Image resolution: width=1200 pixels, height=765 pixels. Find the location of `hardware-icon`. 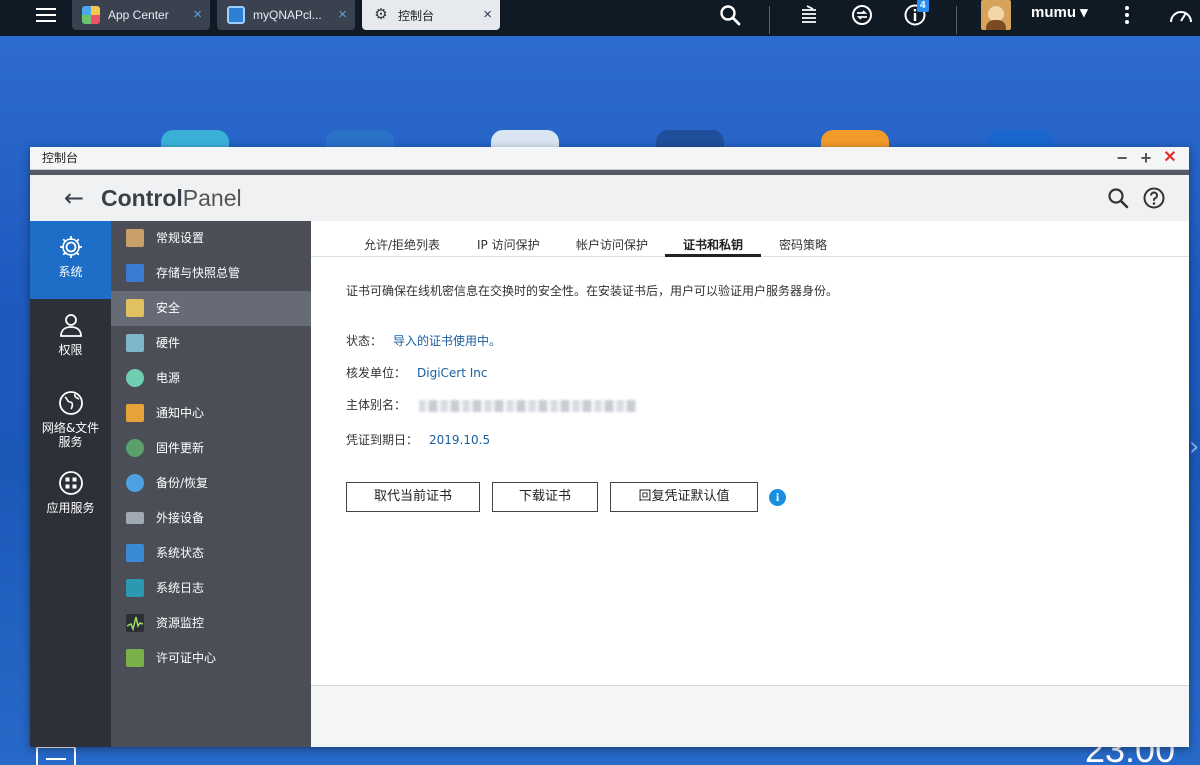

hardware-icon is located at coordinates (135, 343).